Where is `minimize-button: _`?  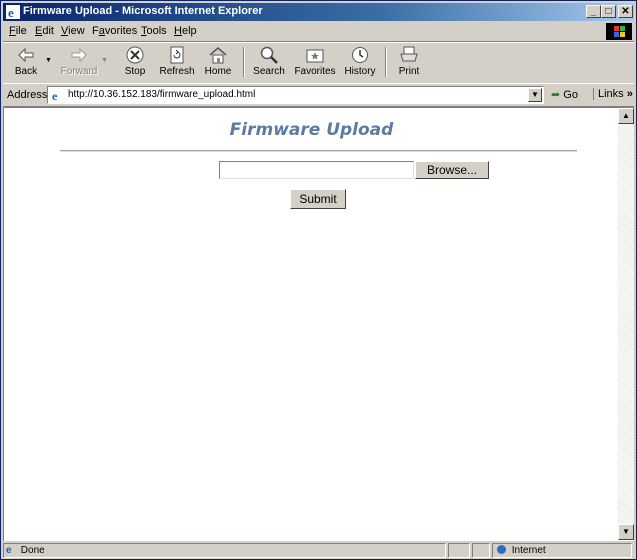 minimize-button: _ is located at coordinates (593, 11).